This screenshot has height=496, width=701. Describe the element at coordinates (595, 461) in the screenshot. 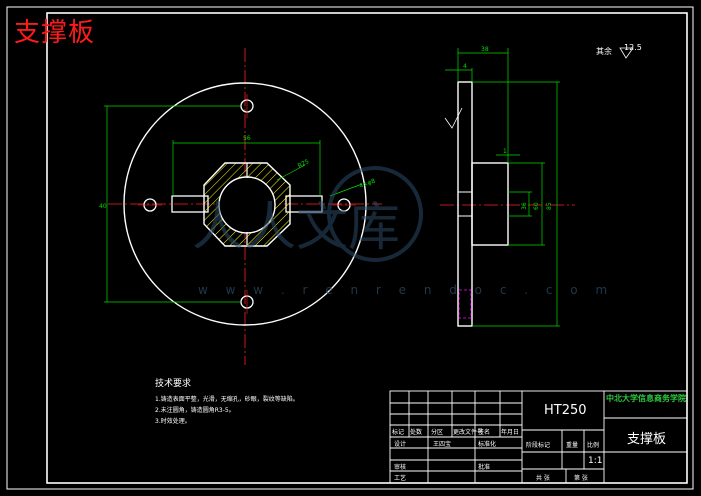

I see `tb-scale-value: 1:1` at that location.